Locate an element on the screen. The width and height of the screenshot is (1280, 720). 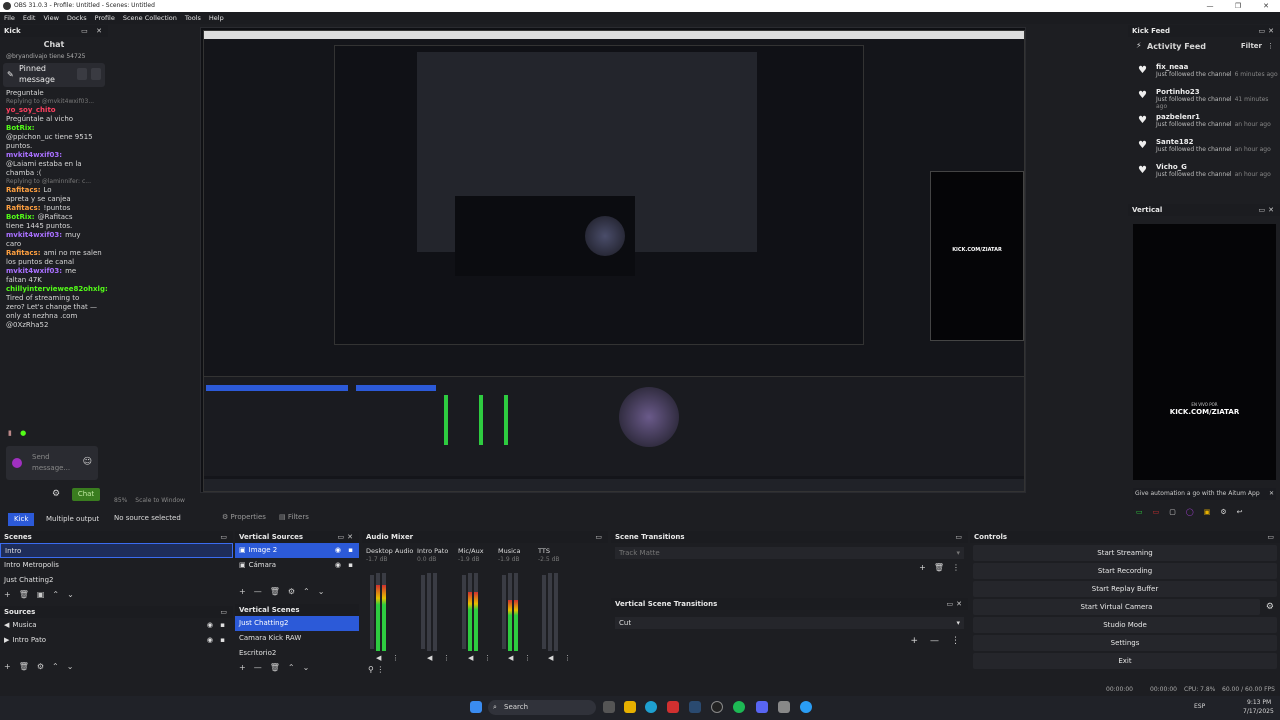
add-vsource-button: + is located at coordinates (242, 591).